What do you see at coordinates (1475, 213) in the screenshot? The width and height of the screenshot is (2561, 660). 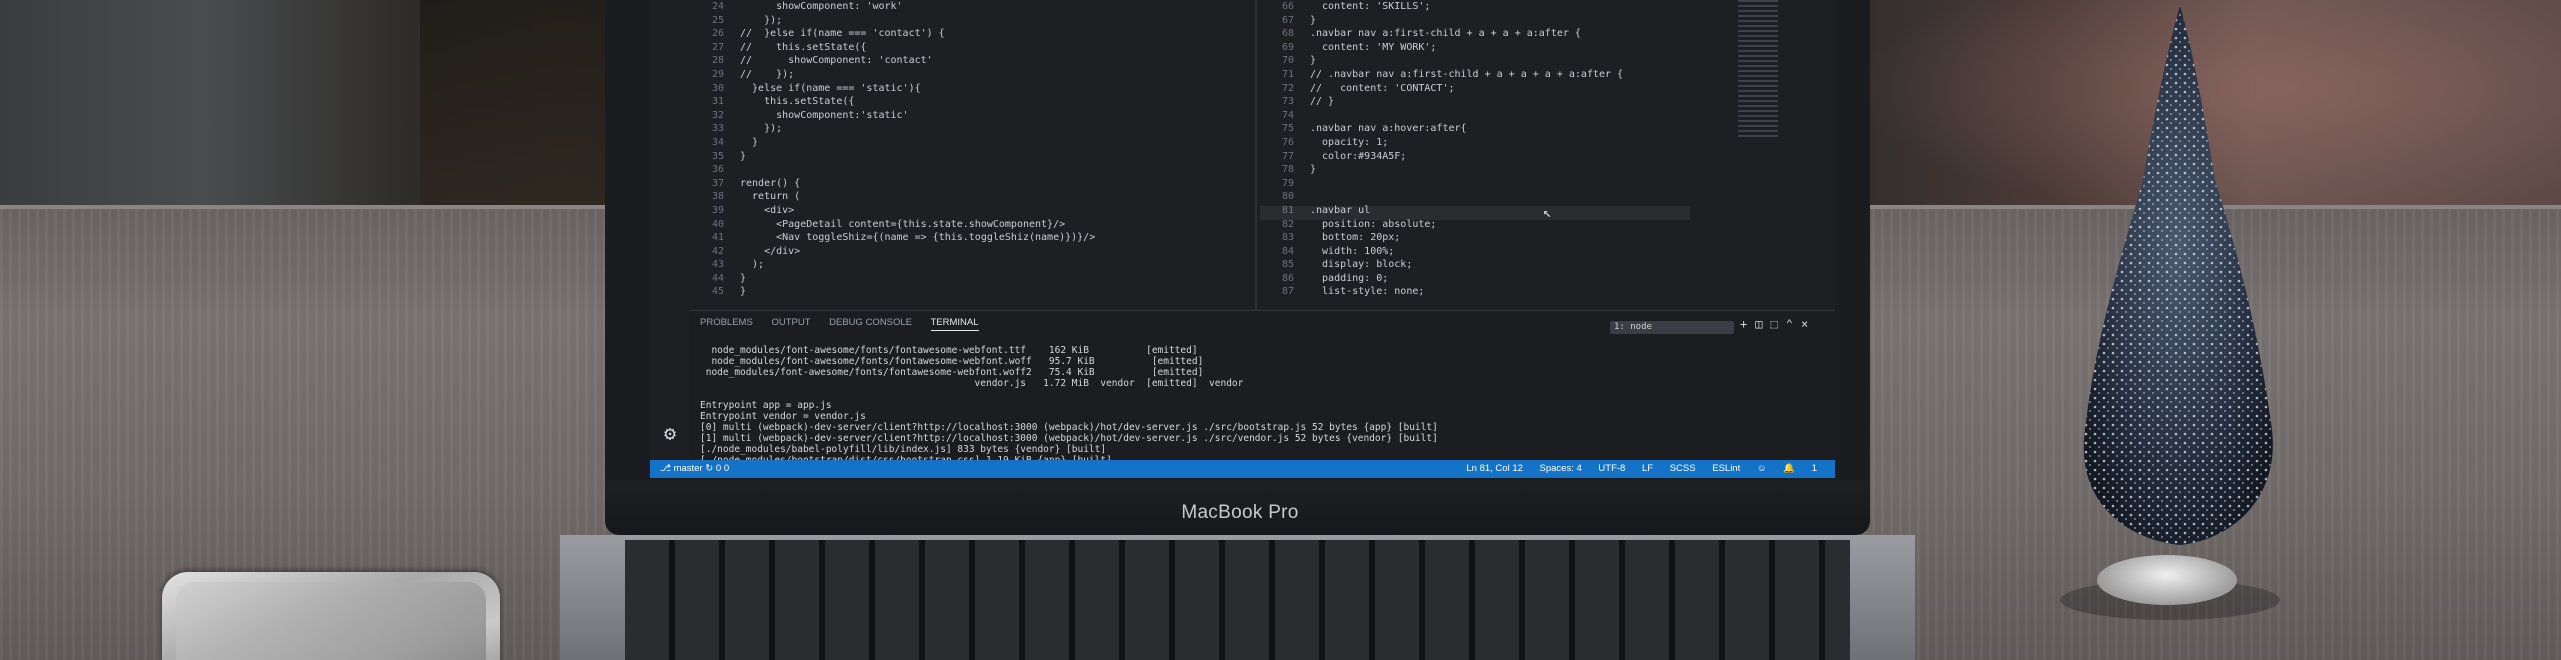 I see `current-line-highlight` at bounding box center [1475, 213].